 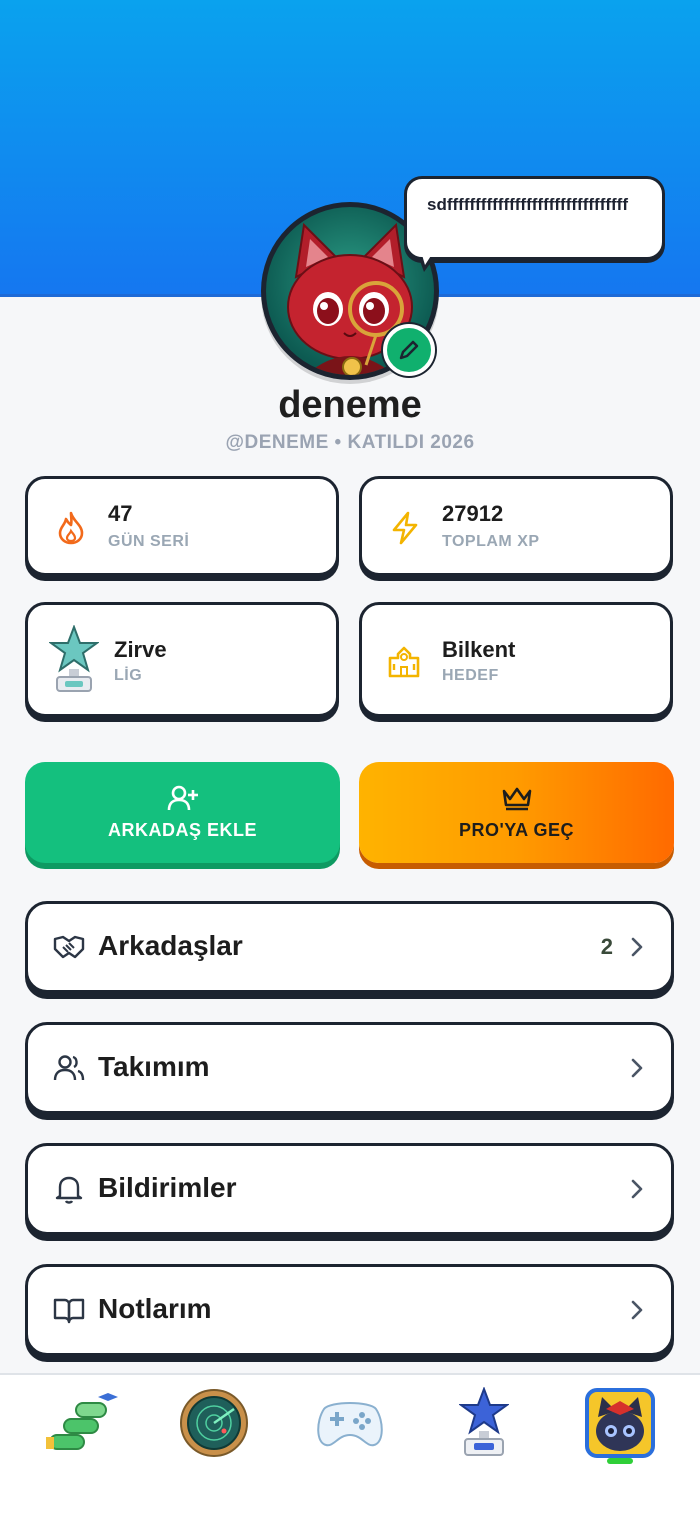 I want to click on users-icon, so click(x=69, y=1068).